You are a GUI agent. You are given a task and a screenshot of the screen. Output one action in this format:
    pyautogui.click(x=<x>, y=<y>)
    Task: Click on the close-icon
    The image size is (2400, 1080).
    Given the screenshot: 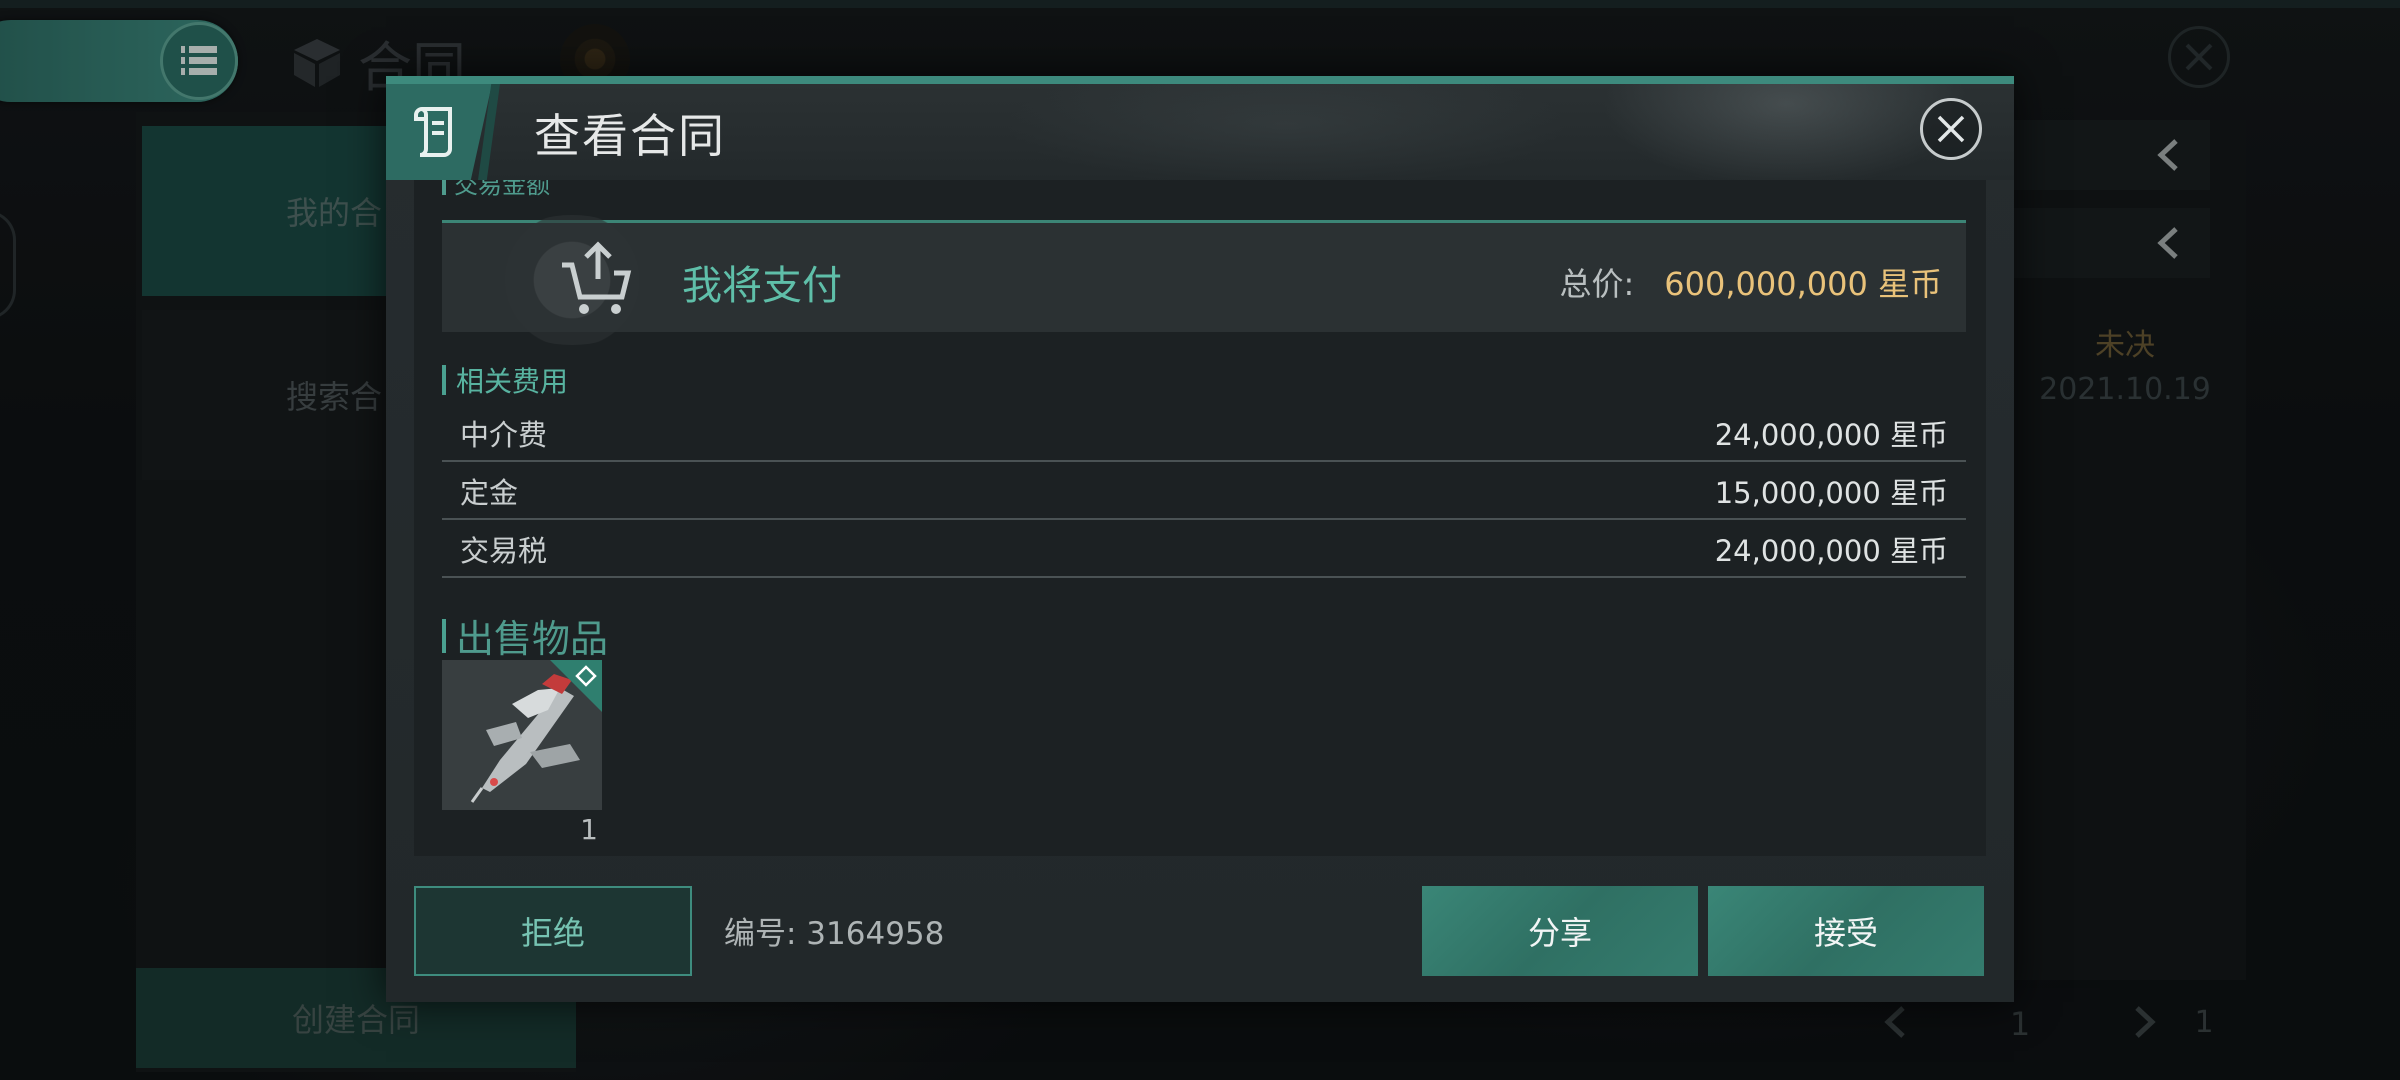 What is the action you would take?
    pyautogui.click(x=1951, y=129)
    